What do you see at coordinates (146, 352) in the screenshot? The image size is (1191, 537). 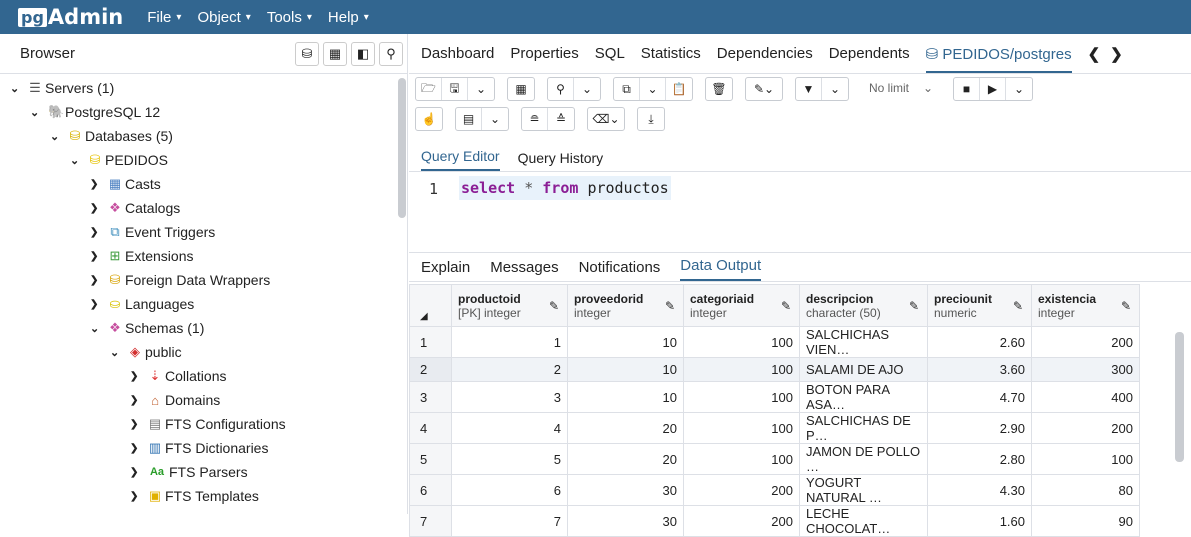 I see `tree-item: ⌄ ◈ public` at bounding box center [146, 352].